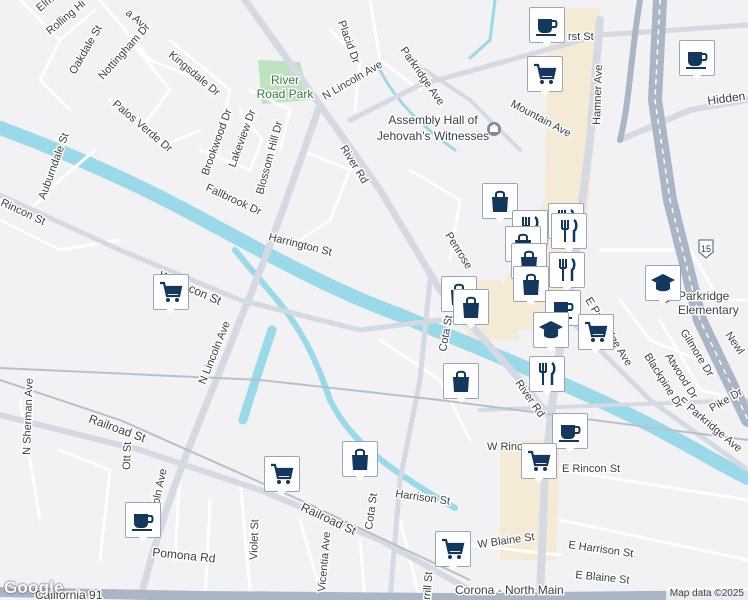 This screenshot has height=600, width=748. What do you see at coordinates (127, 456) in the screenshot?
I see `label-ott: Ott St` at bounding box center [127, 456].